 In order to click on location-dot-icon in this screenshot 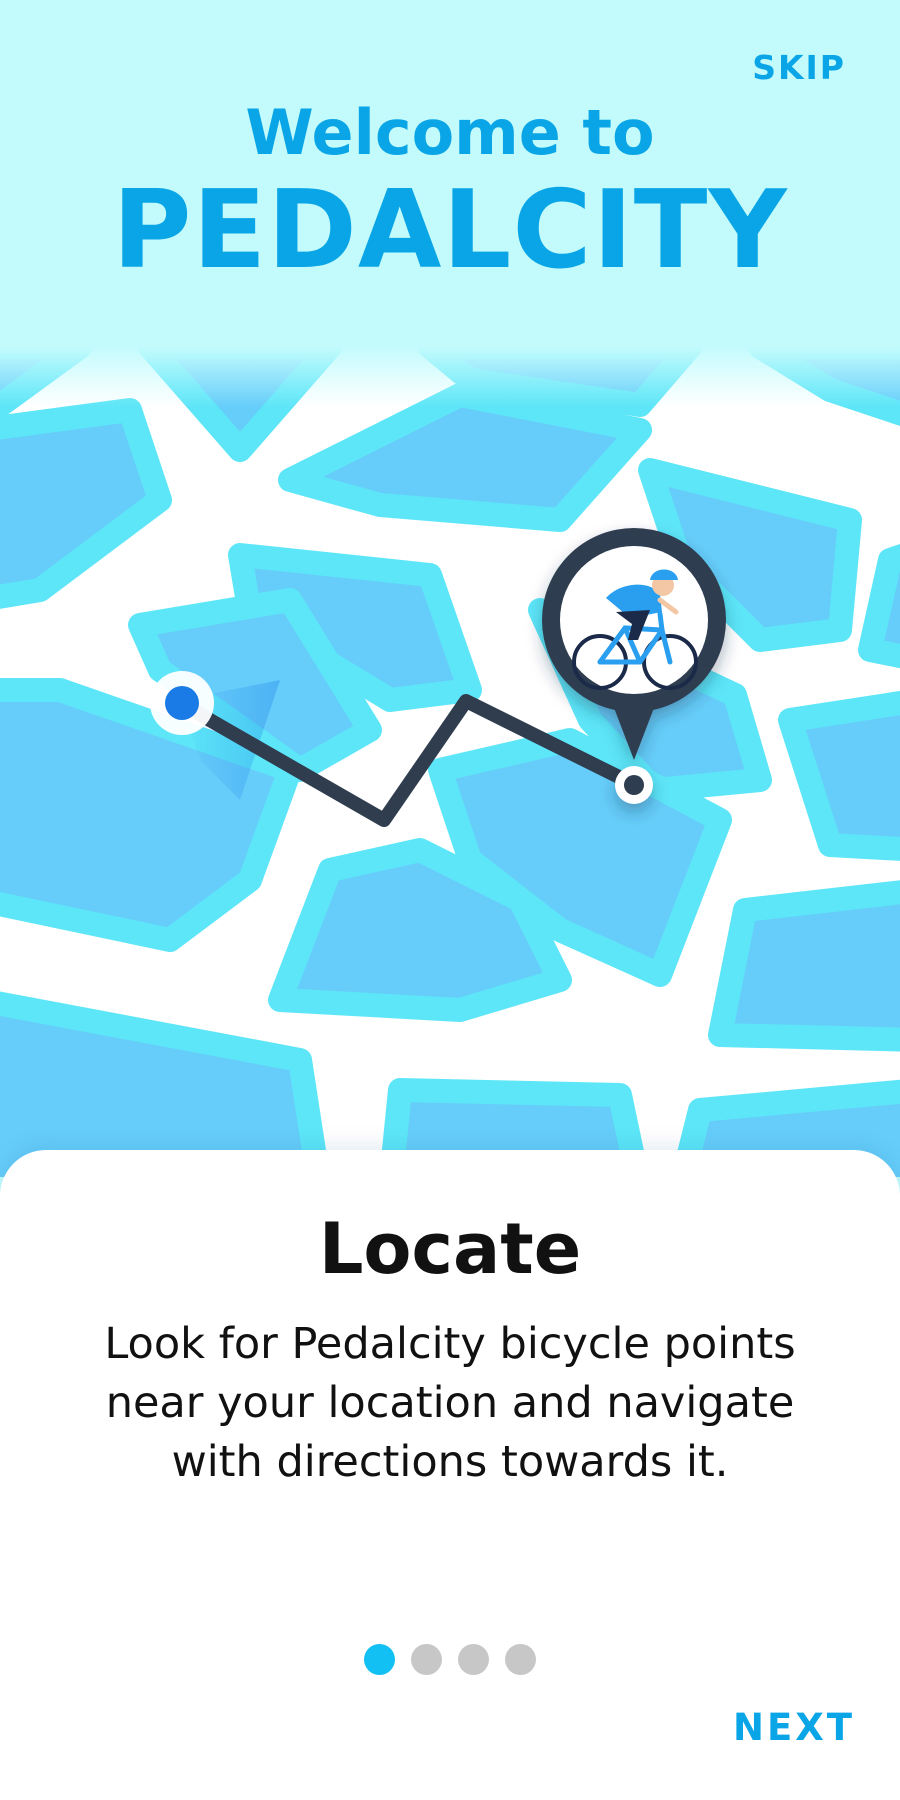, I will do `click(182, 703)`.